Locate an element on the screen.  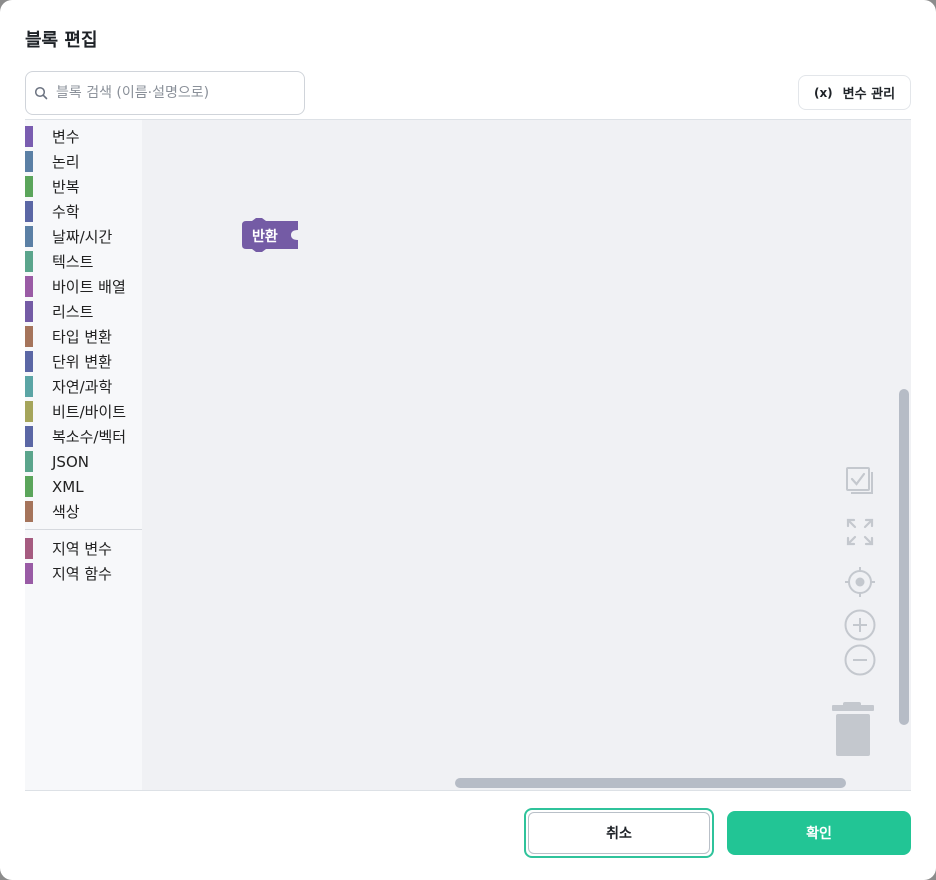
category-item: 바이트 배열 is located at coordinates (83, 286).